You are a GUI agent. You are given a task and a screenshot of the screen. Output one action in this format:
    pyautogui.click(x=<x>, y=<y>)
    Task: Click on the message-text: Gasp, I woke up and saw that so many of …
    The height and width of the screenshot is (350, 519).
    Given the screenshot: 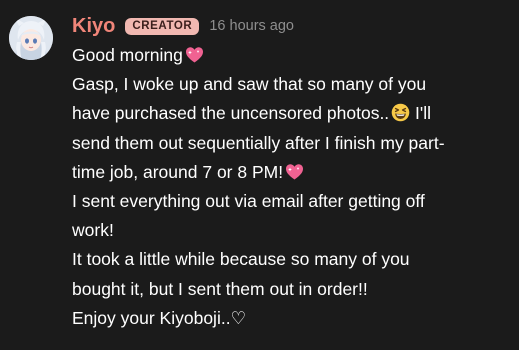 What is the action you would take?
    pyautogui.click(x=249, y=84)
    